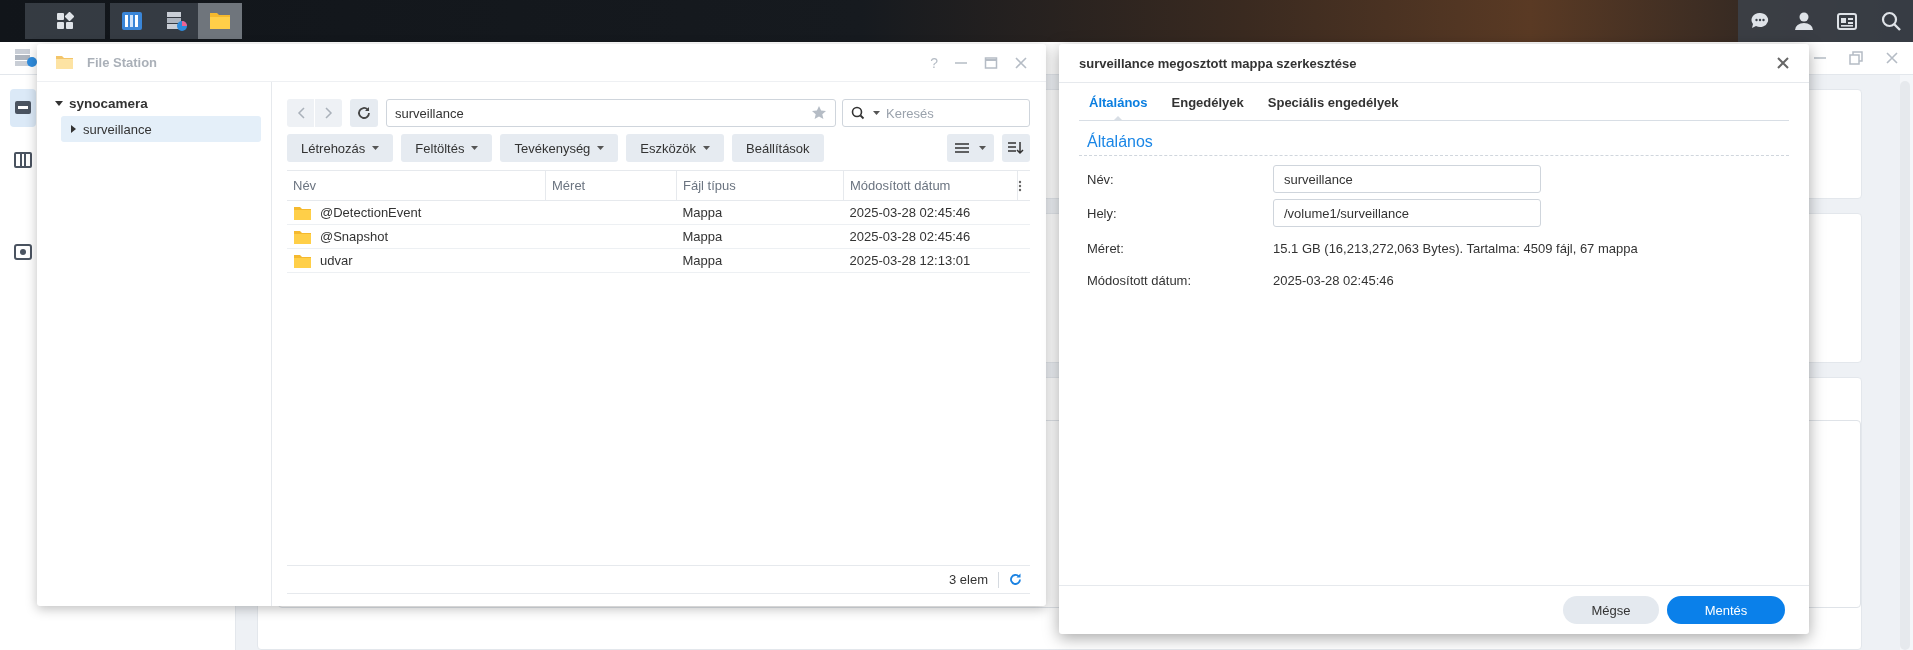  What do you see at coordinates (132, 21) in the screenshot?
I see `sliders-icon` at bounding box center [132, 21].